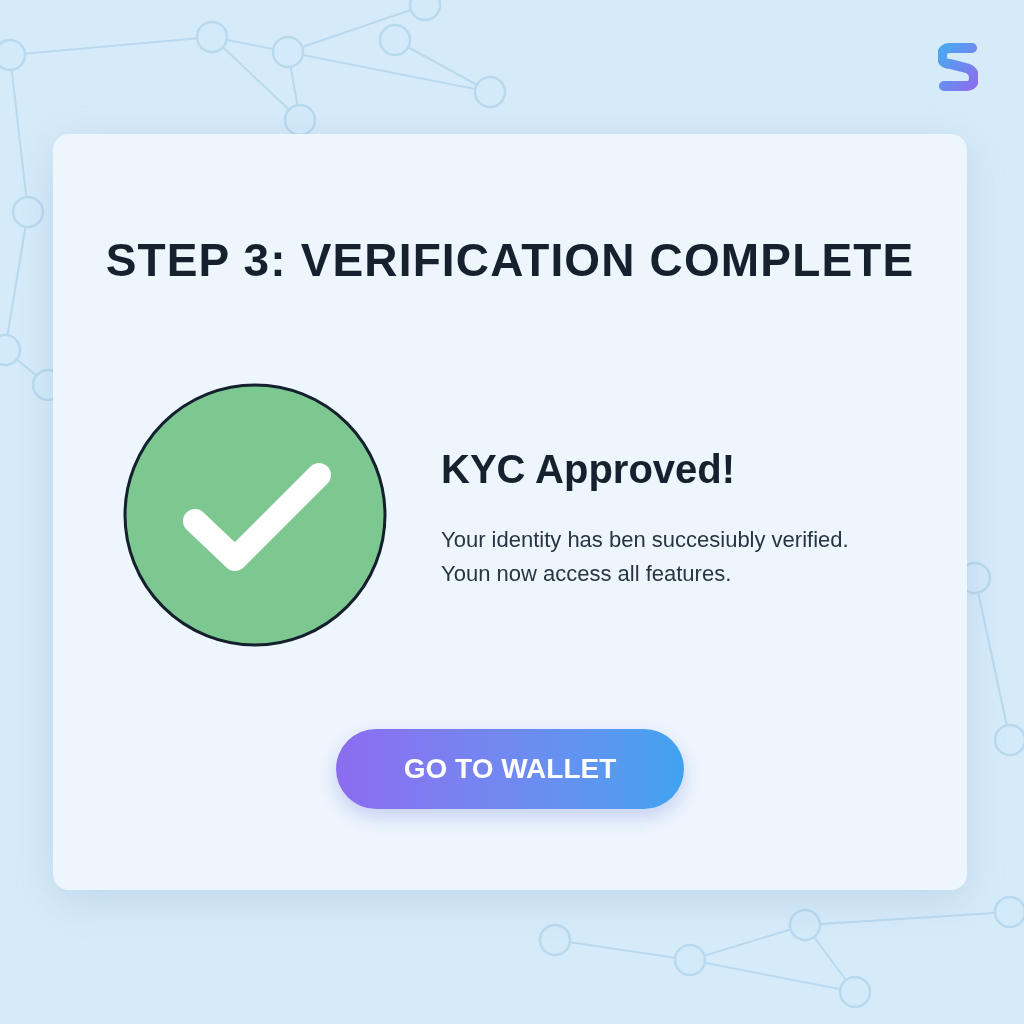 The height and width of the screenshot is (1024, 1024). I want to click on status-heading: KYC Approved!, so click(589, 469).